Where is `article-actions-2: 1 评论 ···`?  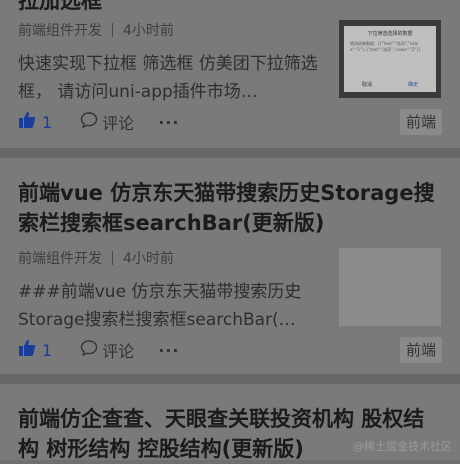
article-actions-2: 1 评论 ··· is located at coordinates (98, 350).